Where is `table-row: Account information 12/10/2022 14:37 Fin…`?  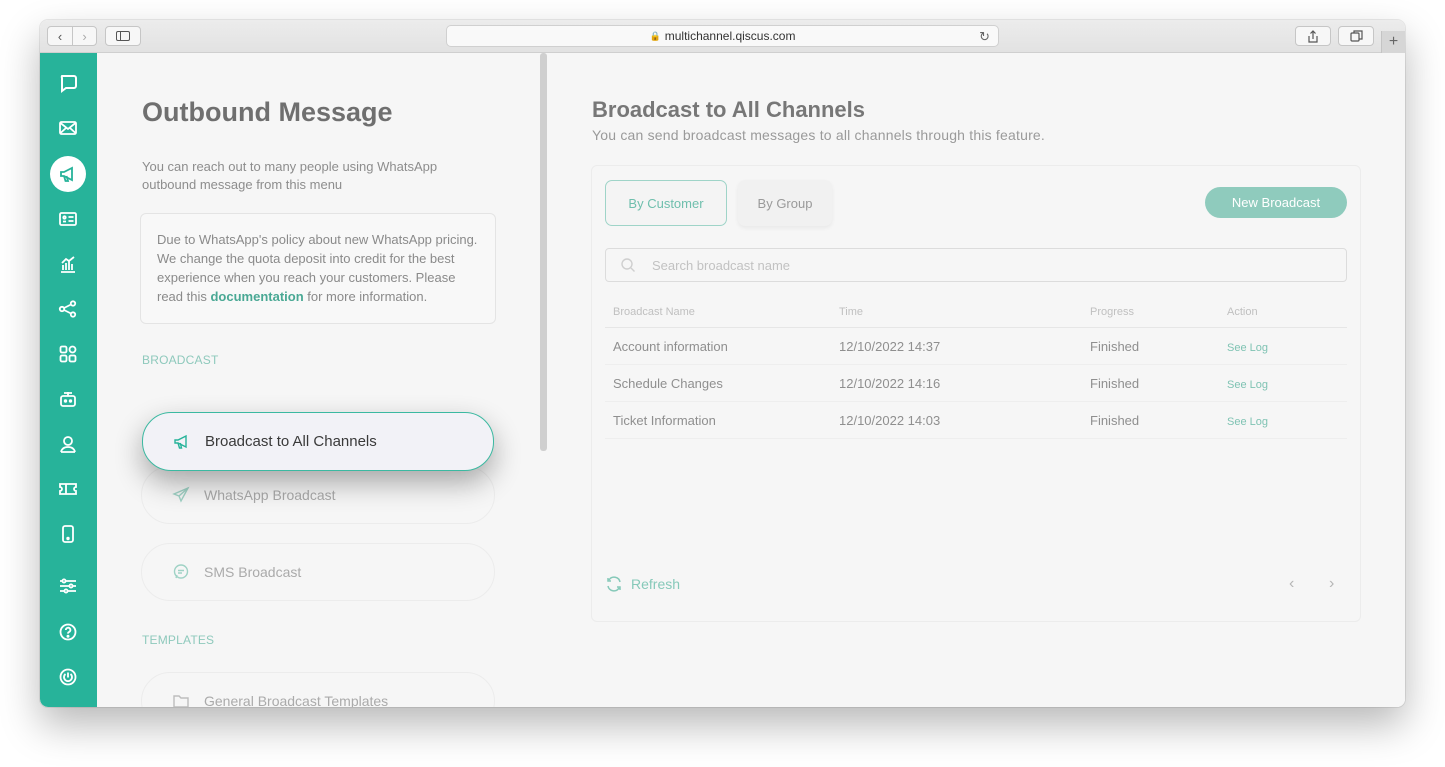 table-row: Account information 12/10/2022 14:37 Fin… is located at coordinates (976, 346).